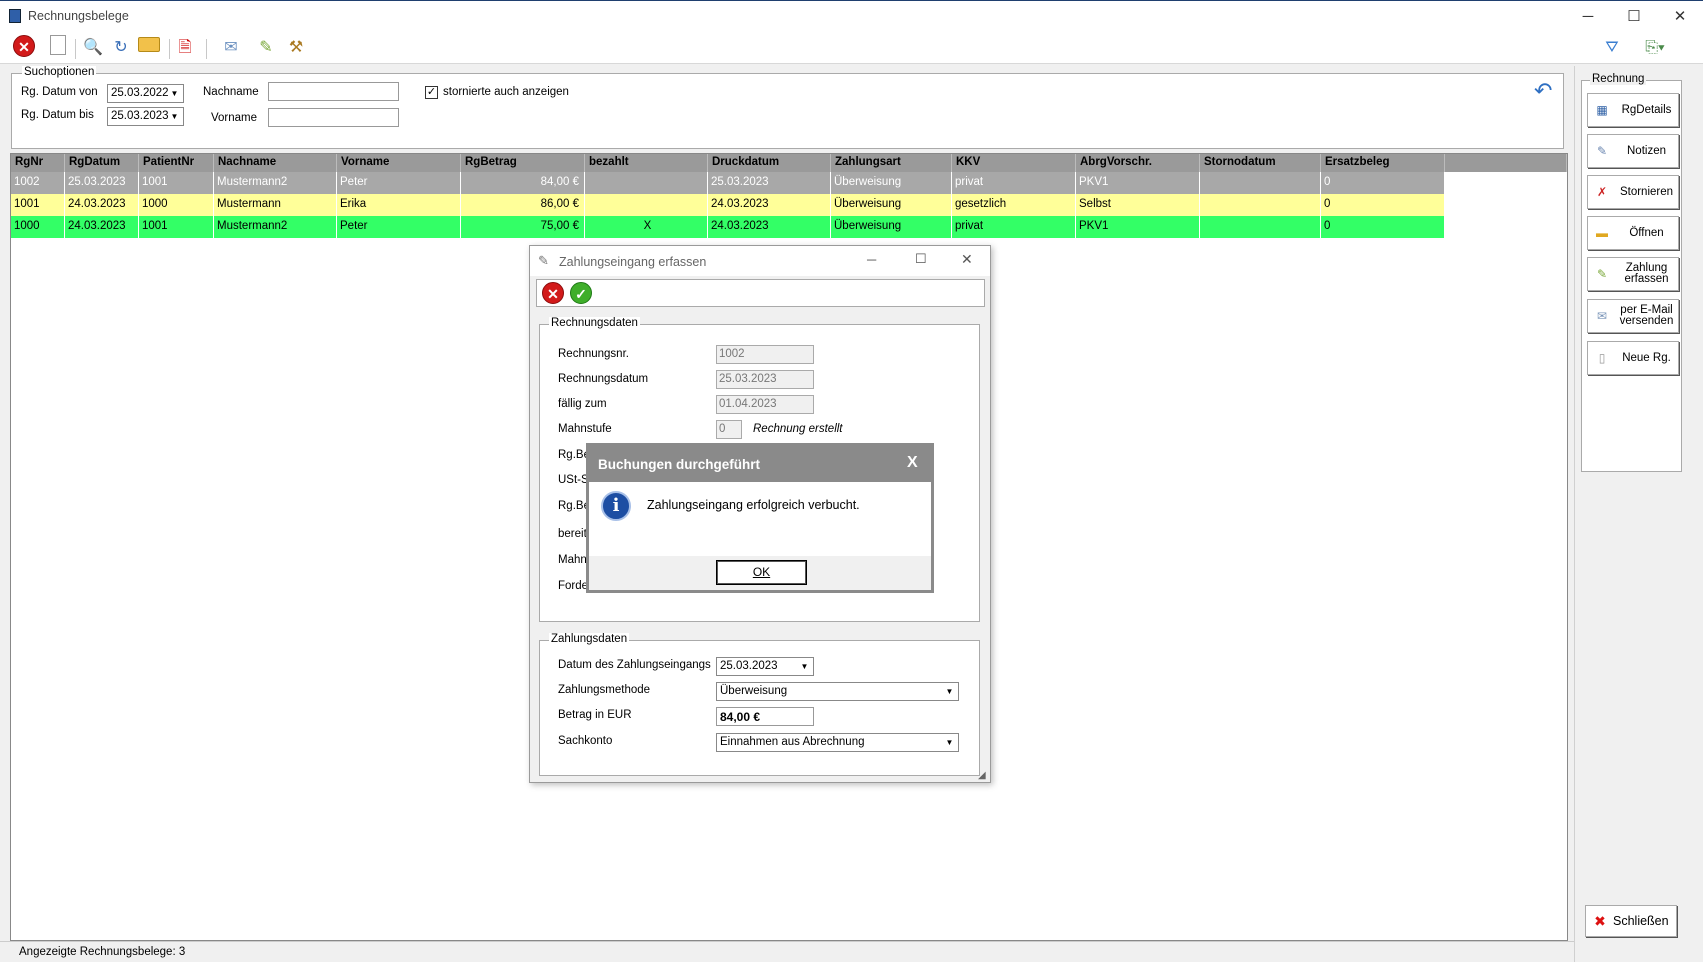 The width and height of the screenshot is (1703, 962). I want to click on filter-clear-icon: ⛛, so click(1612, 48).